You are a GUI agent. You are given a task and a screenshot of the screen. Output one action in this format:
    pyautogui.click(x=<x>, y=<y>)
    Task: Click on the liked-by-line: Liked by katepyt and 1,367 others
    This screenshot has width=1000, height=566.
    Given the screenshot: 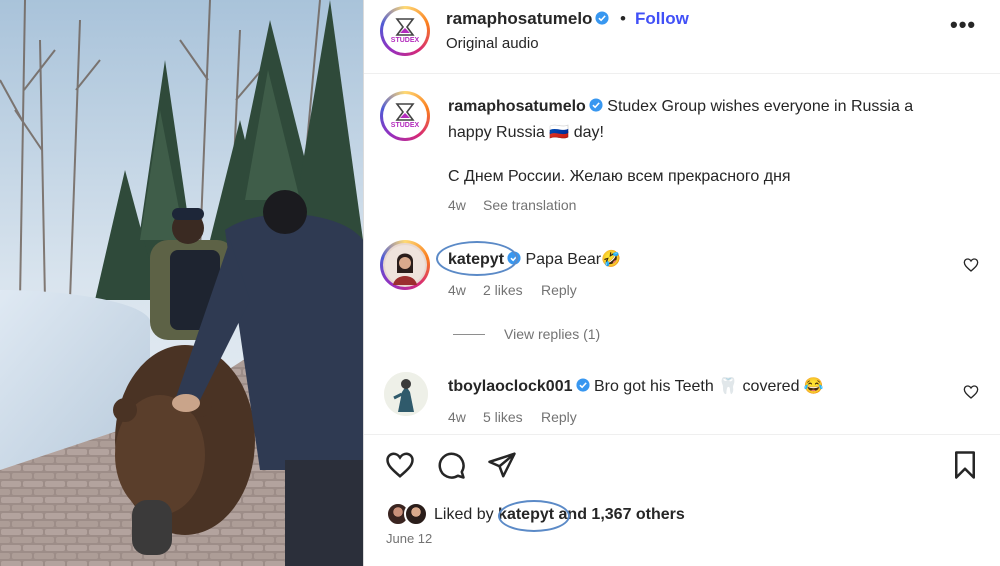 What is the action you would take?
    pyautogui.click(x=559, y=515)
    